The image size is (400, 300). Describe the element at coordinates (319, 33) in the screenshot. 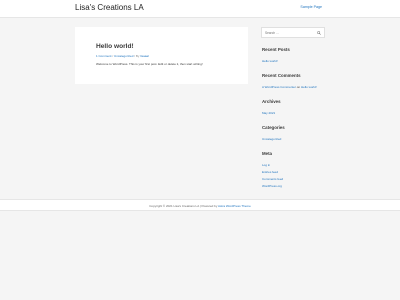

I see `search-icon` at that location.